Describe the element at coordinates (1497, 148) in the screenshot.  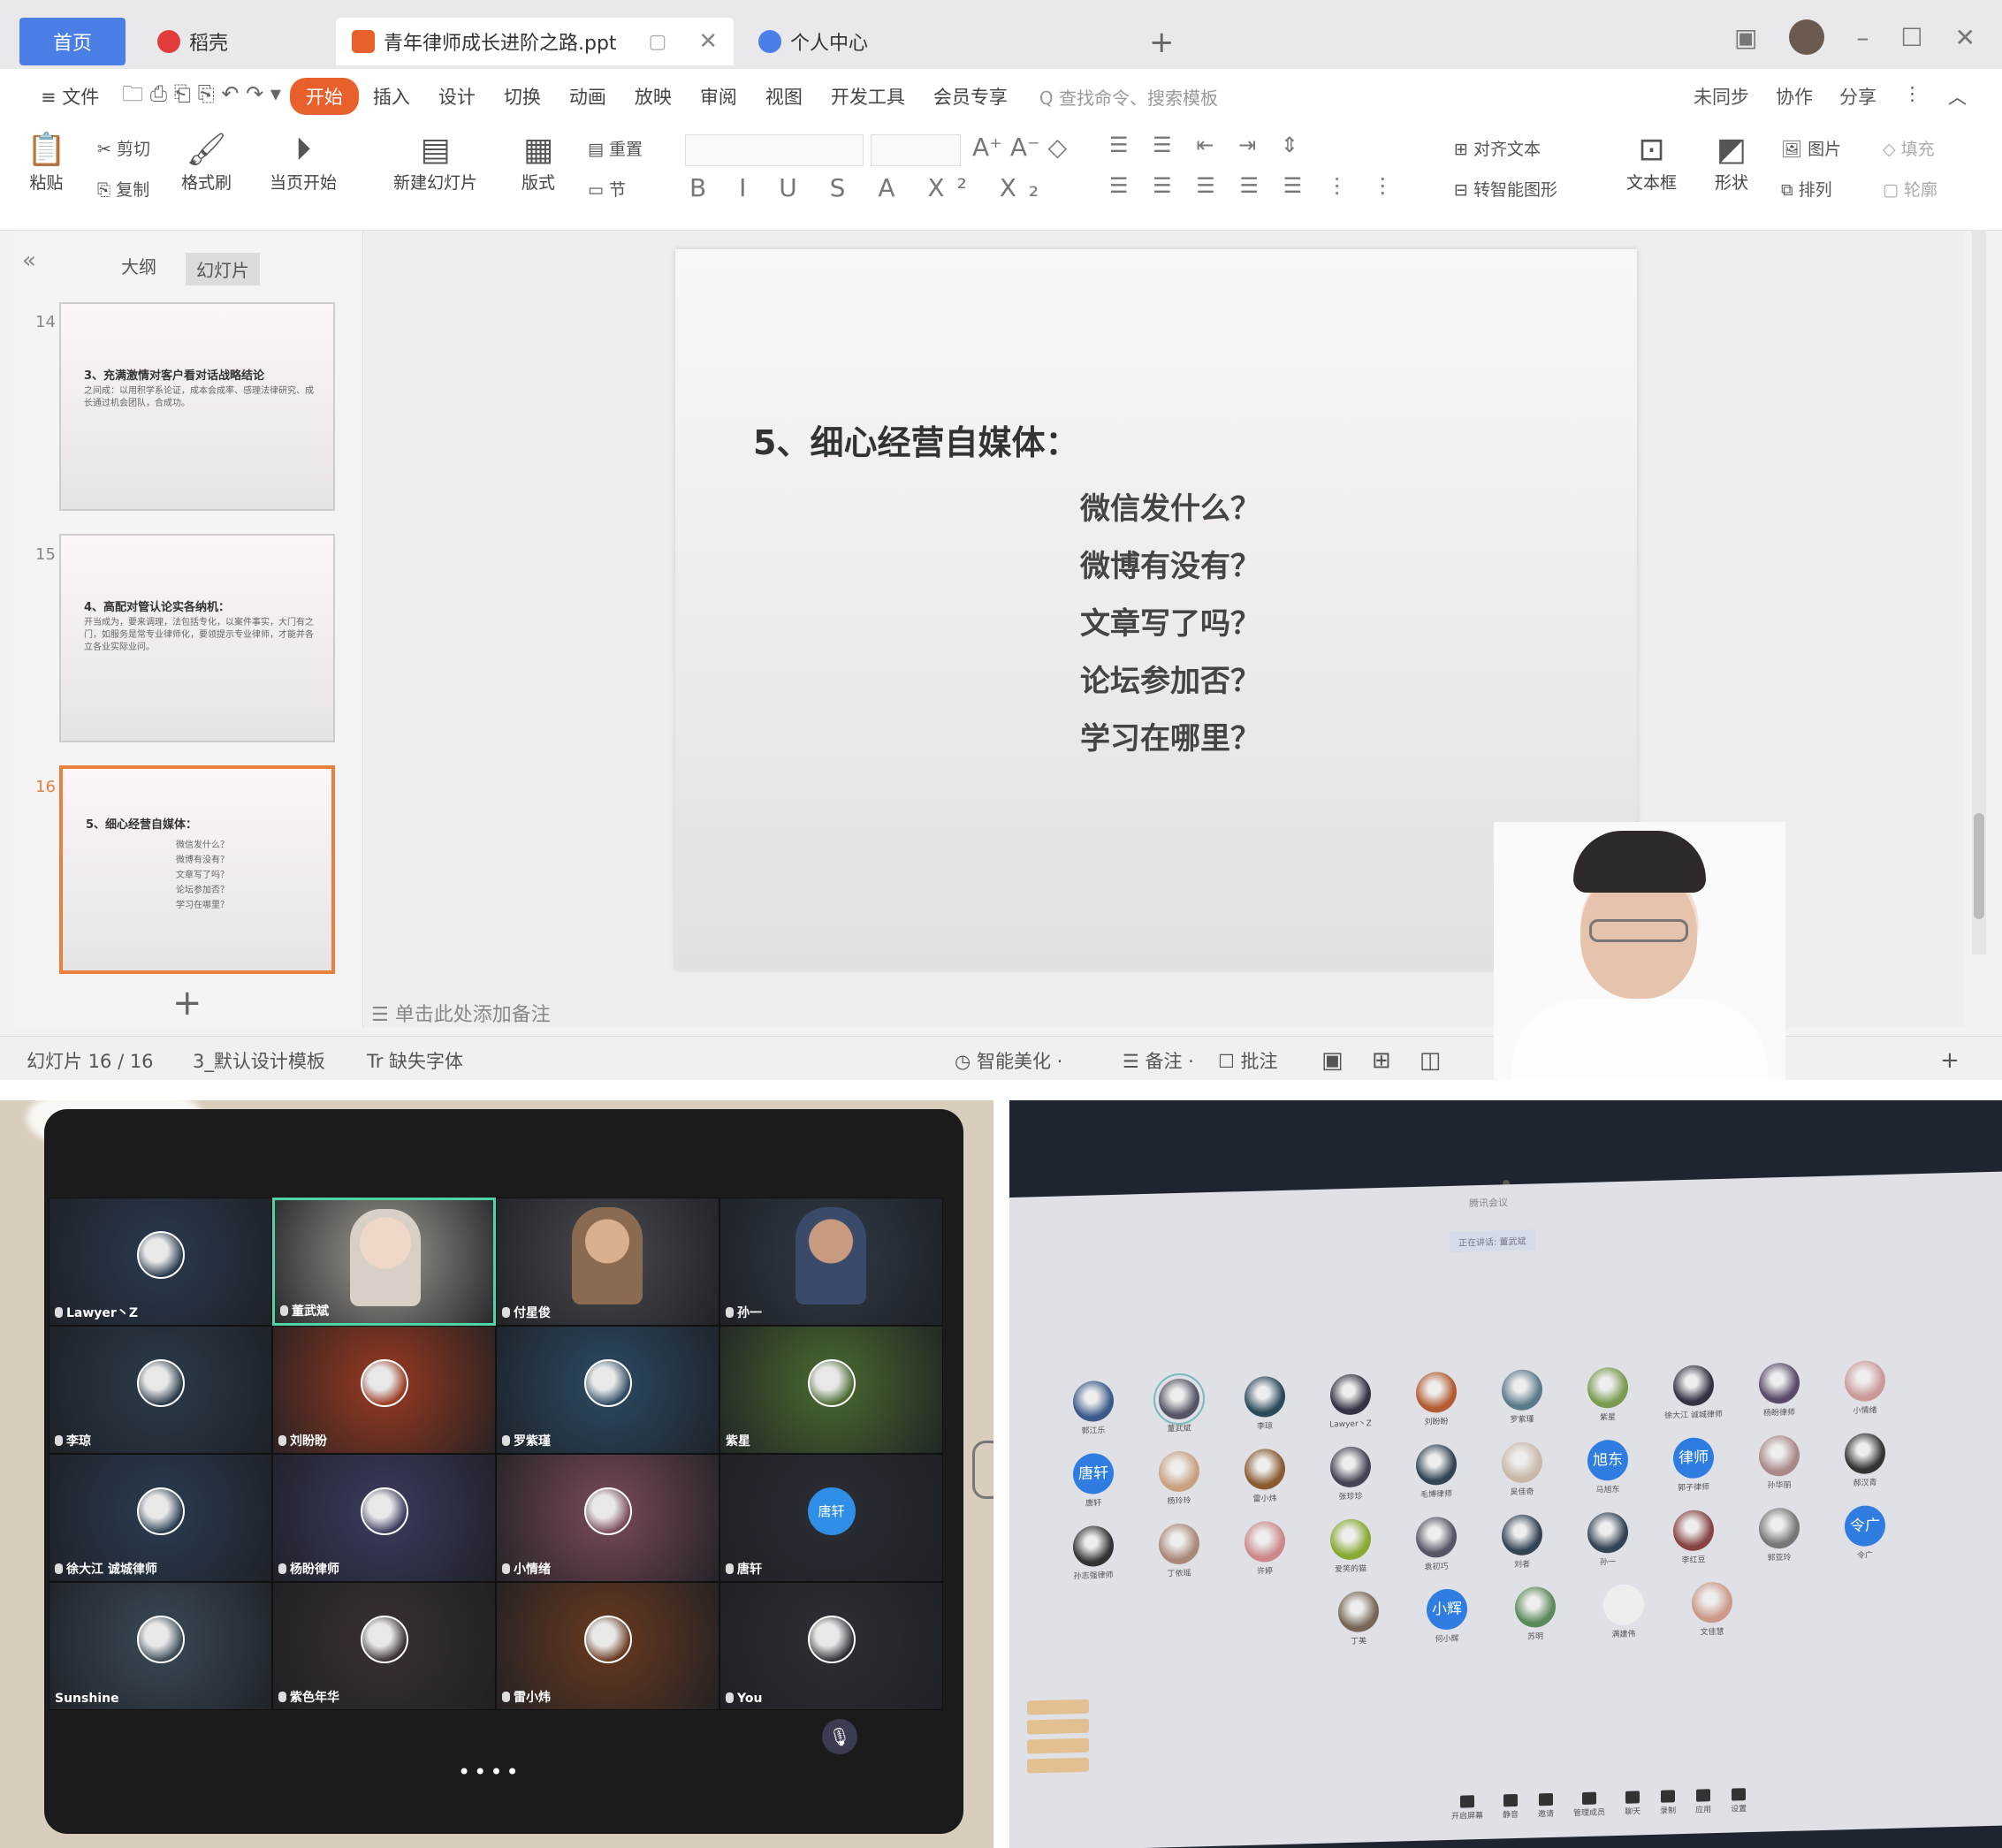
I see `align-text-button: ⊞ 对齐文本` at that location.